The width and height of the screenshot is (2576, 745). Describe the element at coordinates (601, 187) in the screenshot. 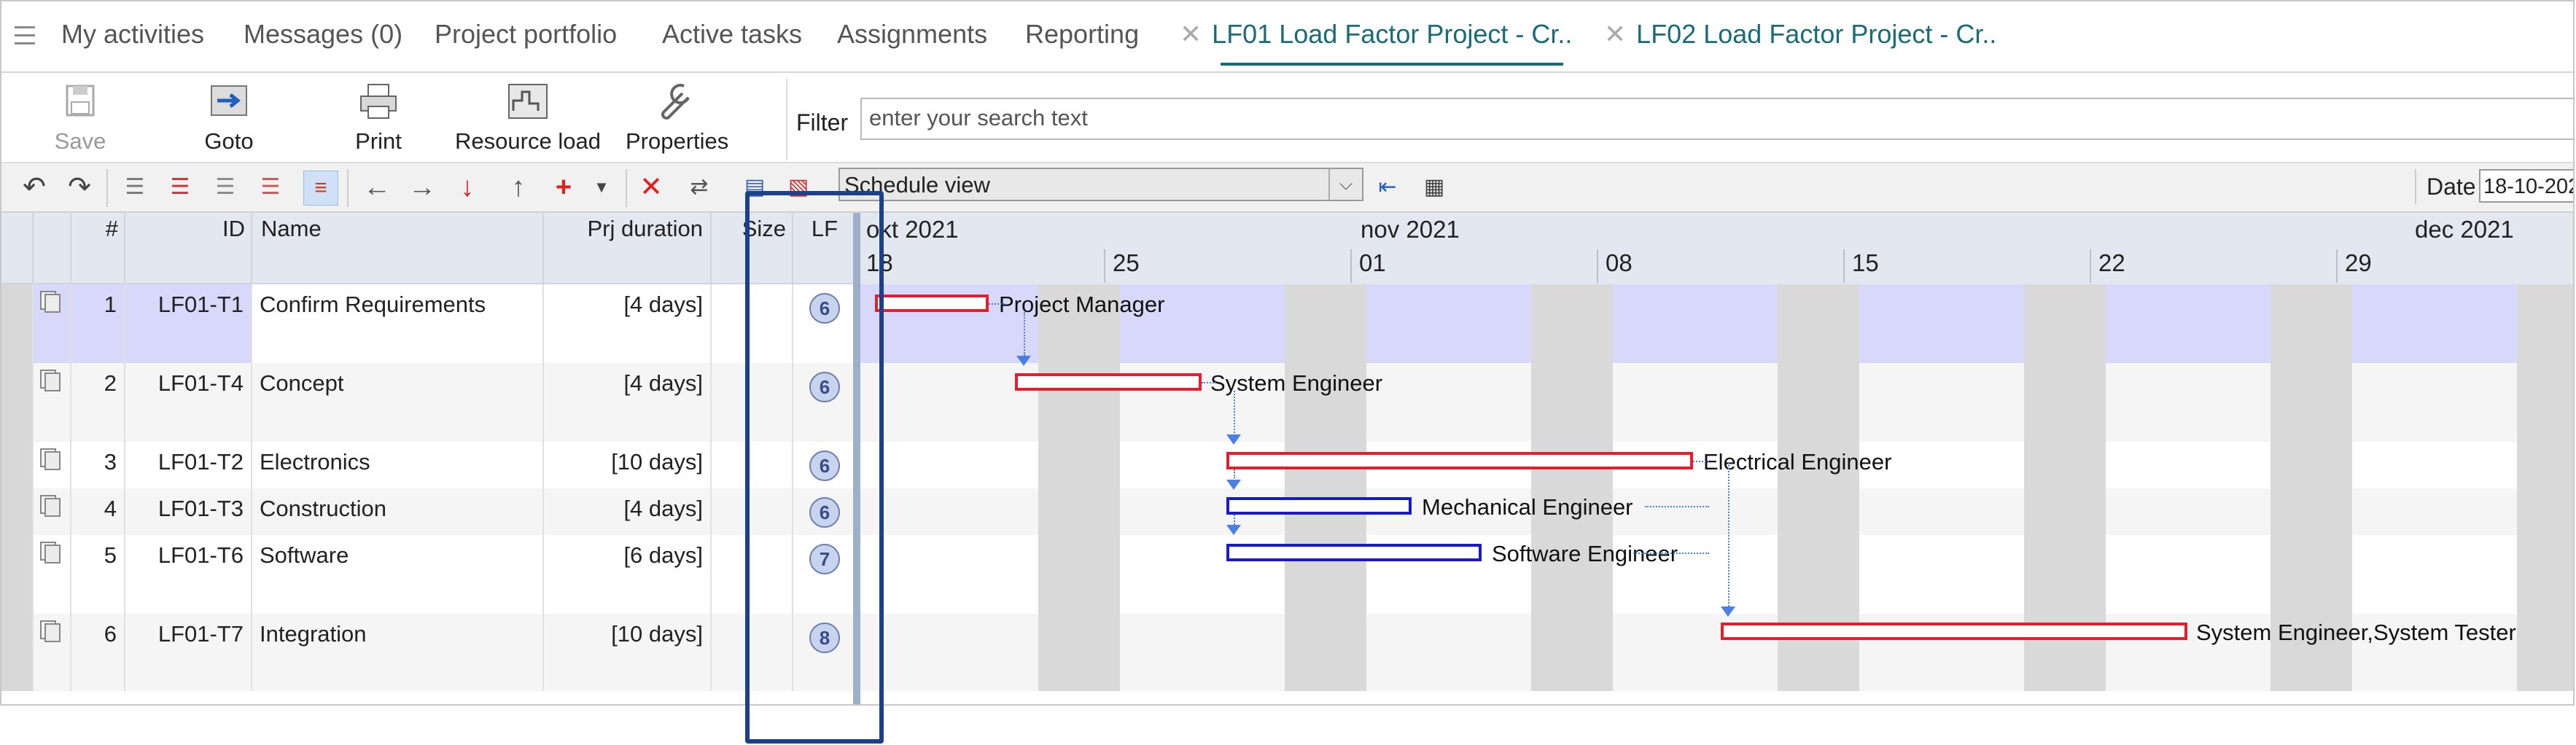

I see `chevron-down-icon: ▼` at that location.